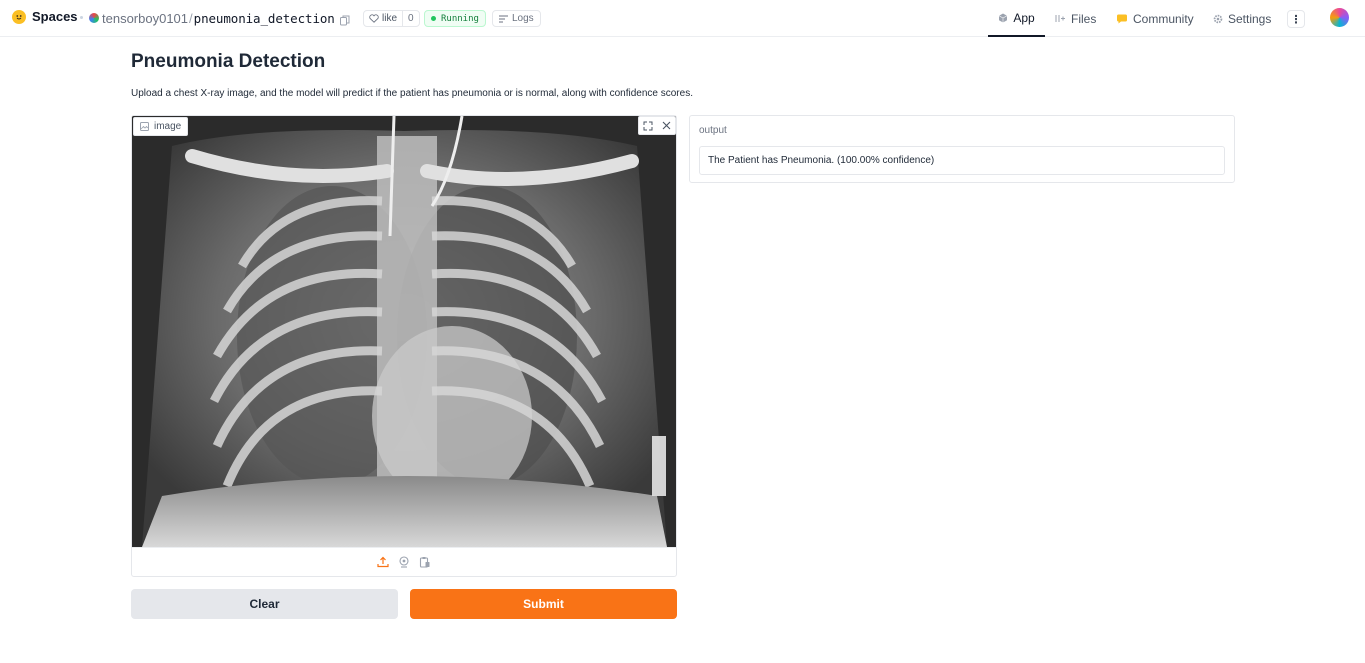 The width and height of the screenshot is (1365, 663). Describe the element at coordinates (1084, 18) in the screenshot. I see `tab-files-label: Files` at that location.